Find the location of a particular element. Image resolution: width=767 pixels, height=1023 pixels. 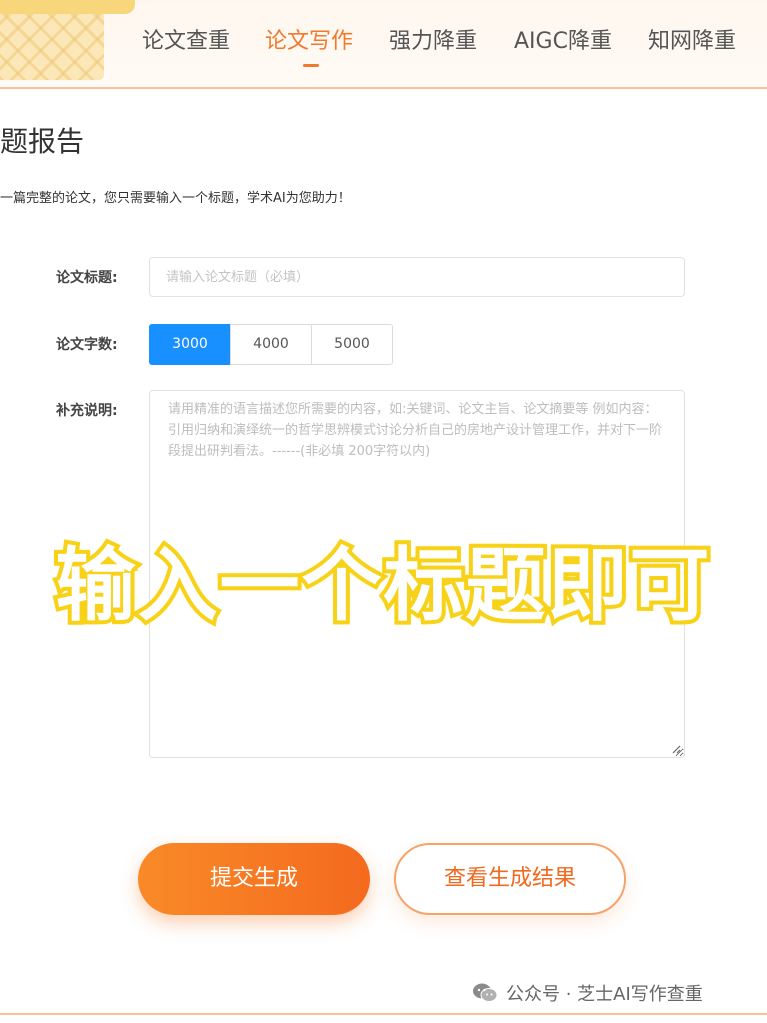

bottom-divider is located at coordinates (383, 1014).